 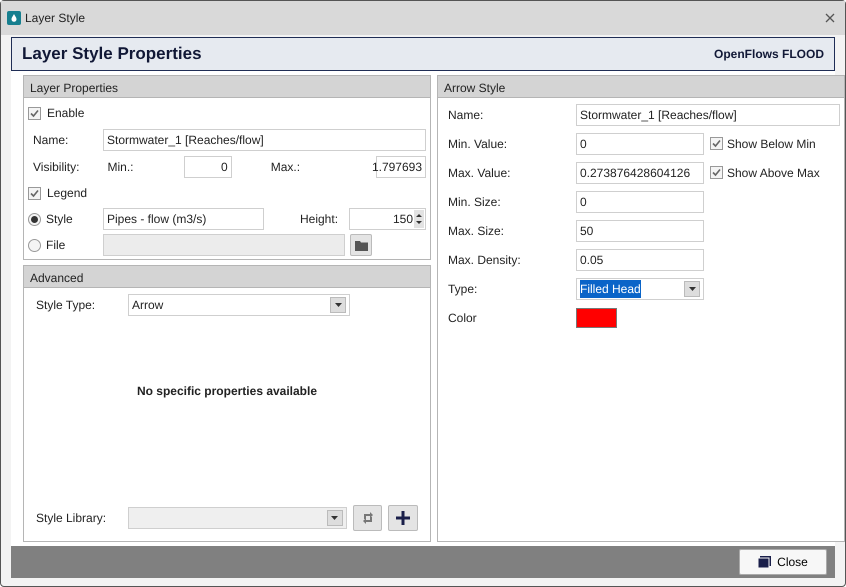 What do you see at coordinates (478, 144) in the screenshot?
I see `field-label: Min. Value:` at bounding box center [478, 144].